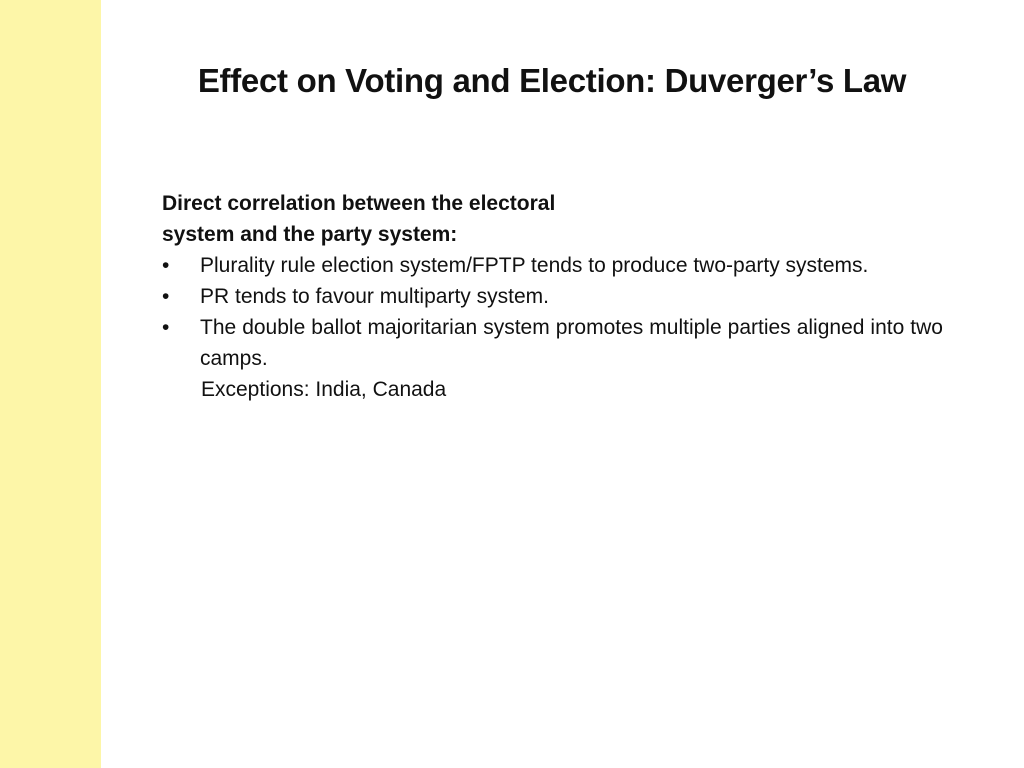  Describe the element at coordinates (374, 296) in the screenshot. I see `bullet-text: PR tends to favour multiparty system.` at that location.